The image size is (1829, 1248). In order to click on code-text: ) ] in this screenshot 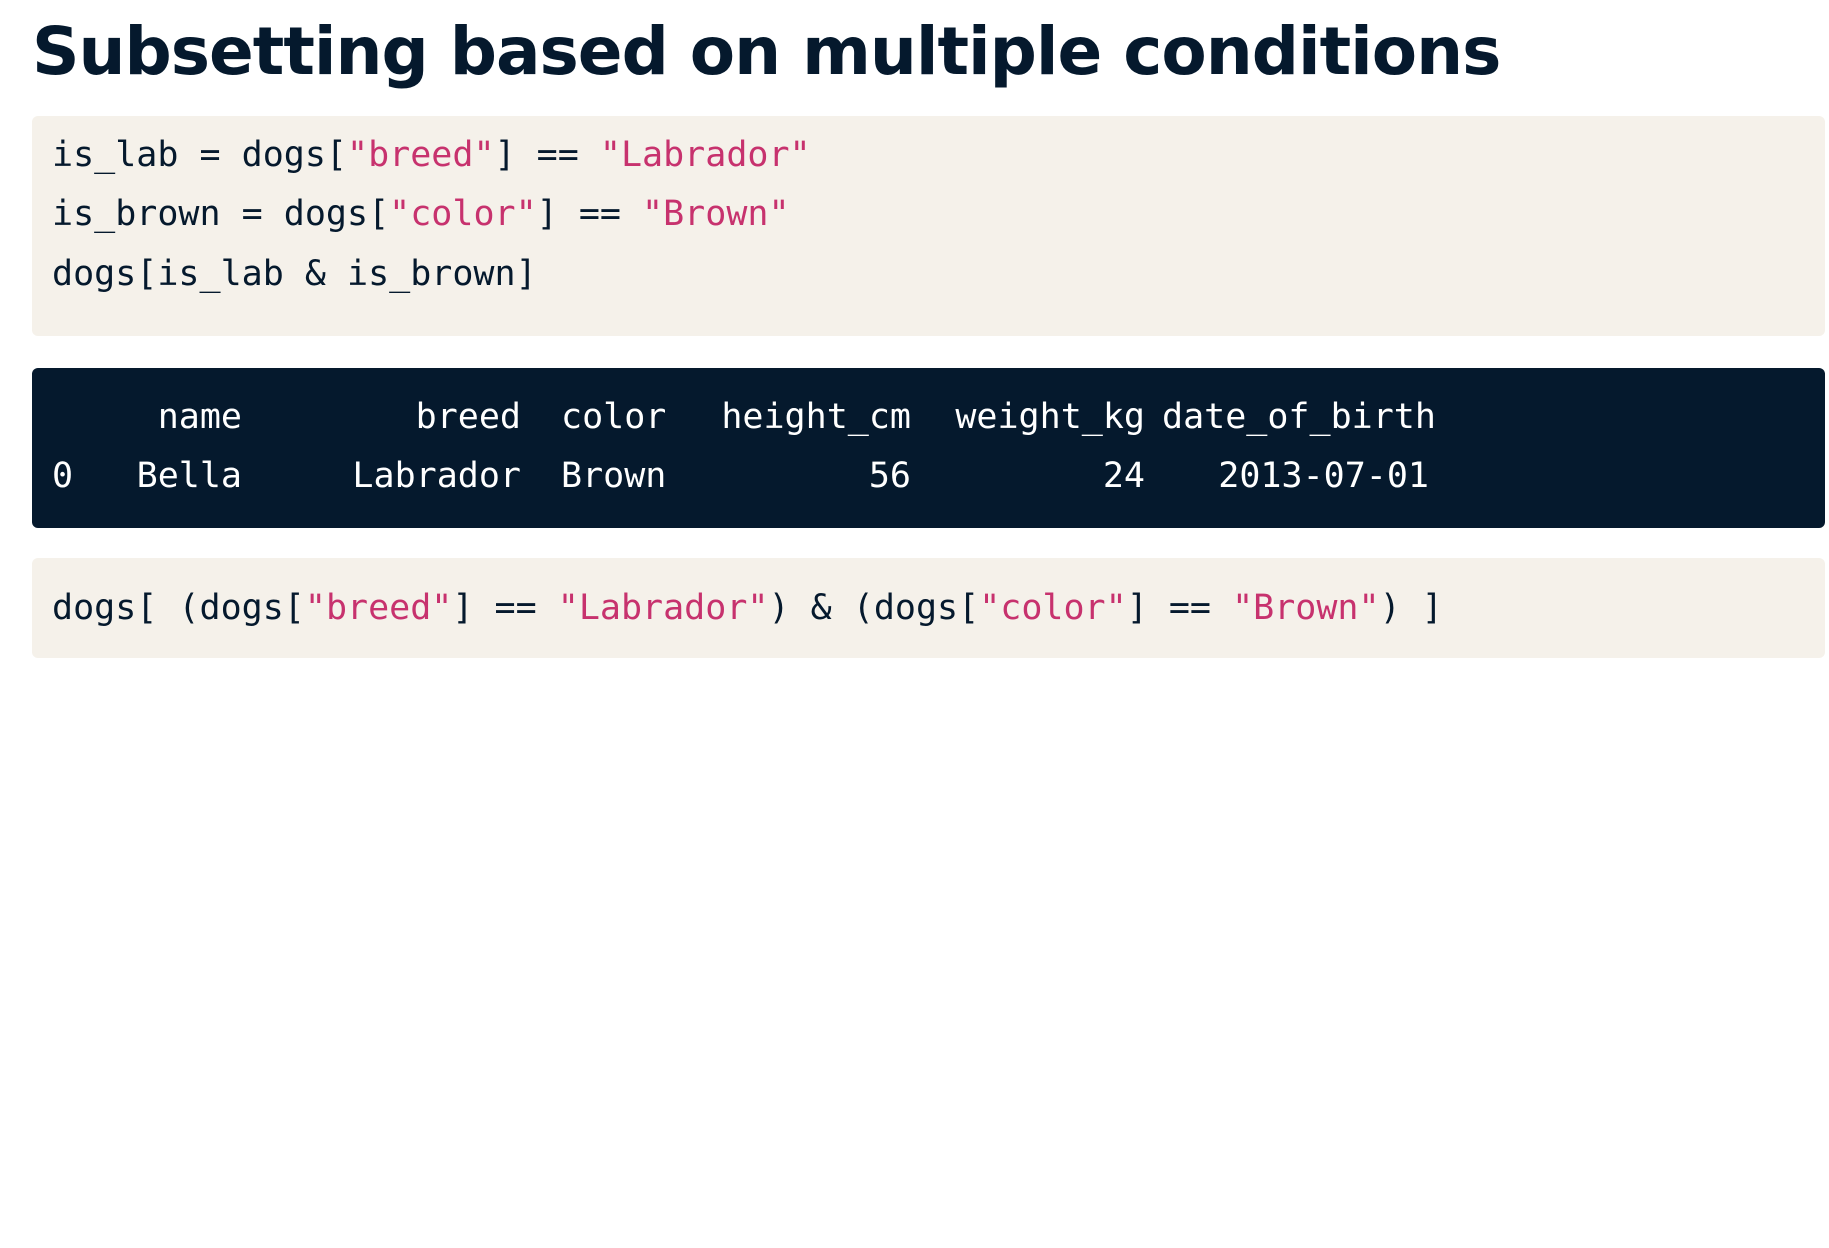, I will do `click(1411, 608)`.